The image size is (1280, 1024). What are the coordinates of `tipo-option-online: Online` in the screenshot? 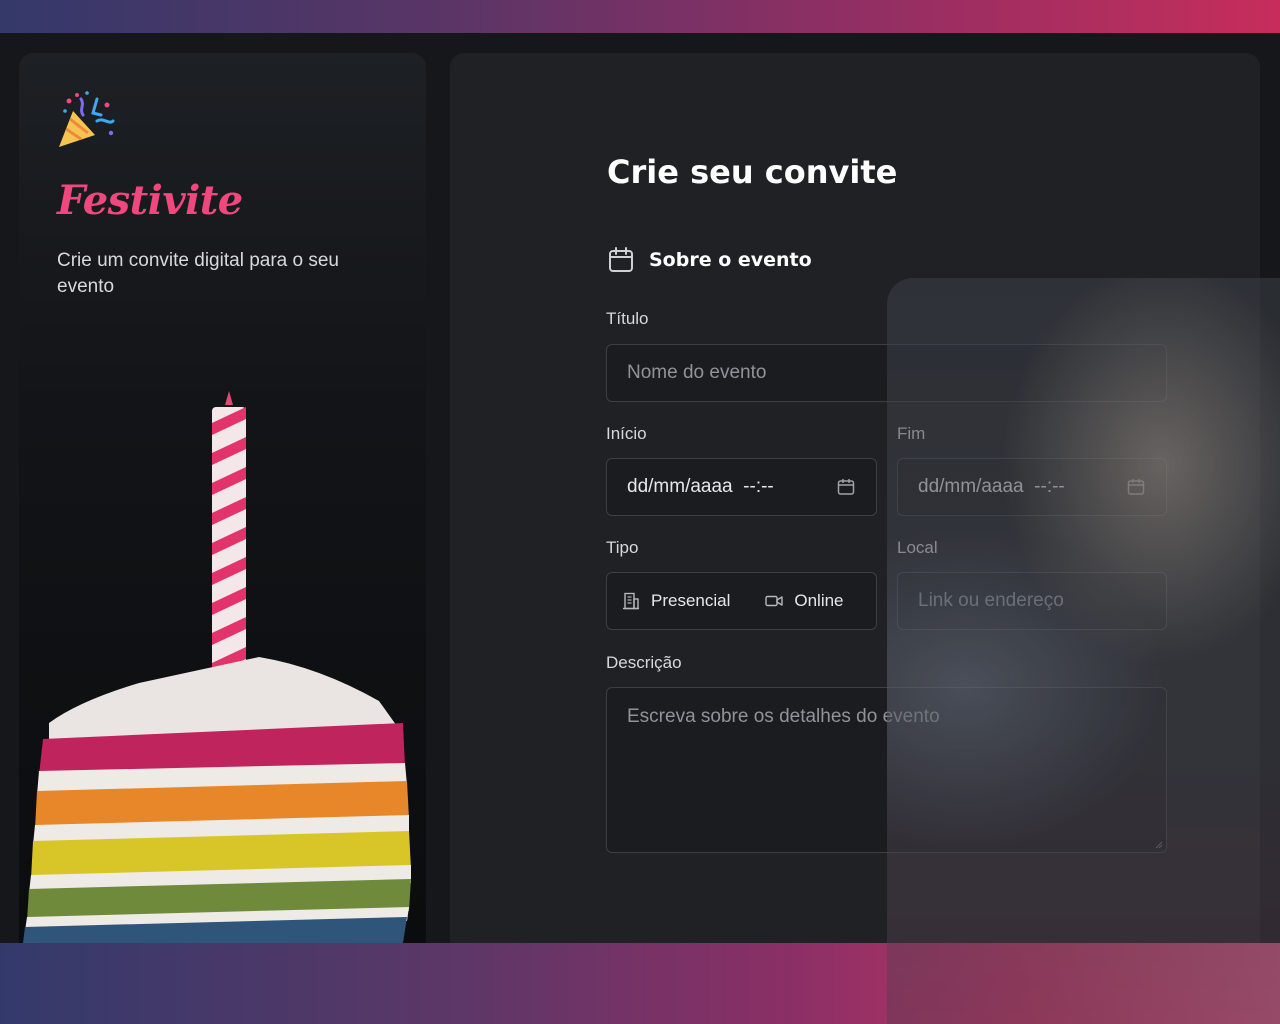 It's located at (804, 601).